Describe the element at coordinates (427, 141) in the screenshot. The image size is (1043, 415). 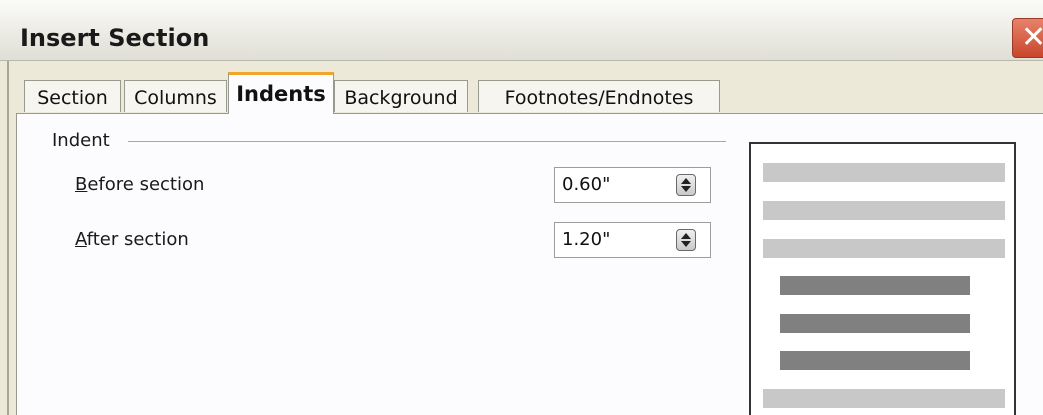
I see `indent-group-separator` at that location.